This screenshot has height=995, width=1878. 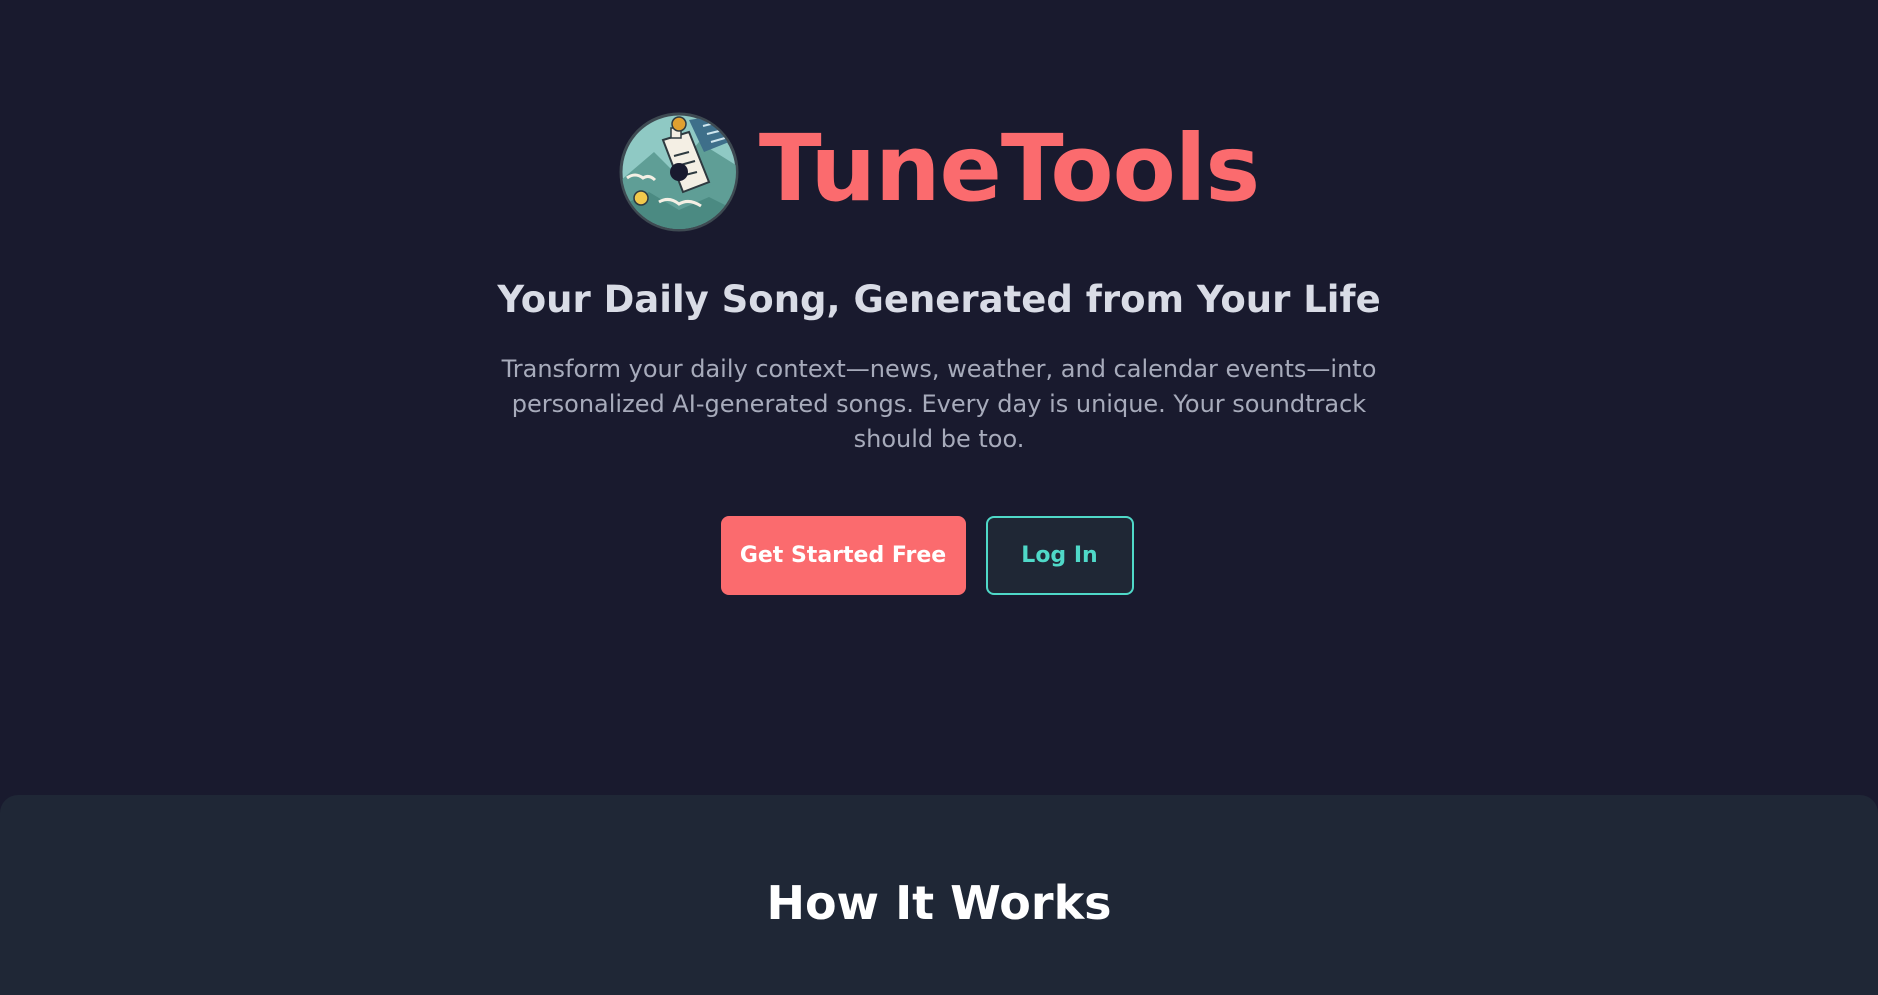 I want to click on vinyl-record-icon, so click(x=679, y=172).